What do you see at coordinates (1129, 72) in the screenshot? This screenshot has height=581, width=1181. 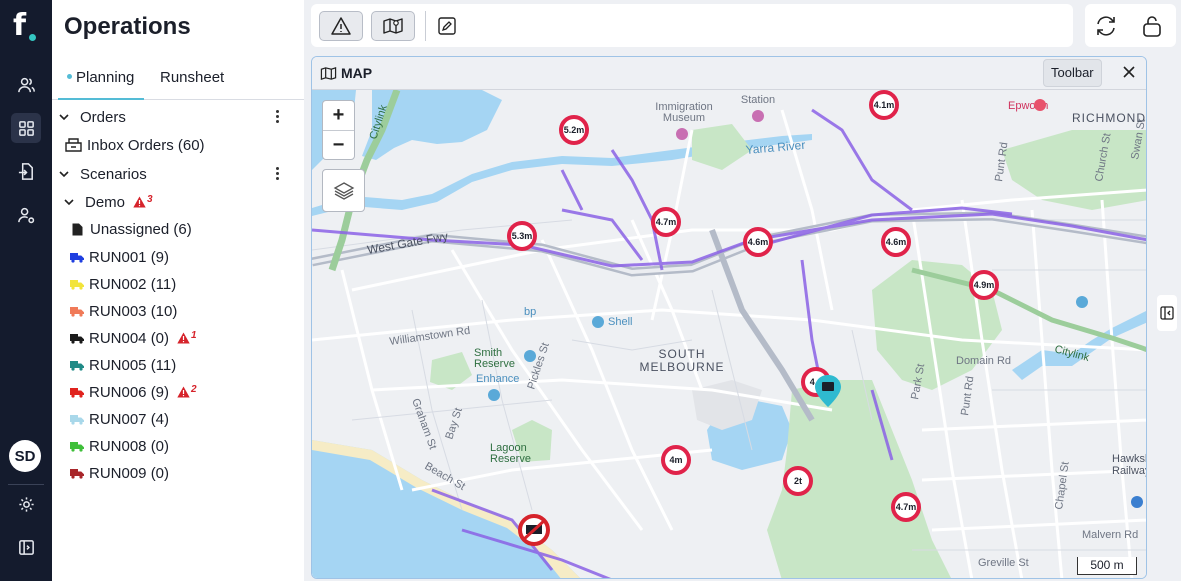 I see `close-icon` at bounding box center [1129, 72].